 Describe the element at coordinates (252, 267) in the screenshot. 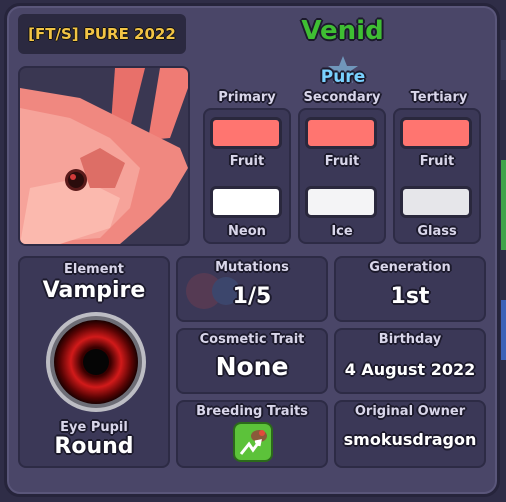

I see `mutations-label: Mutations` at that location.